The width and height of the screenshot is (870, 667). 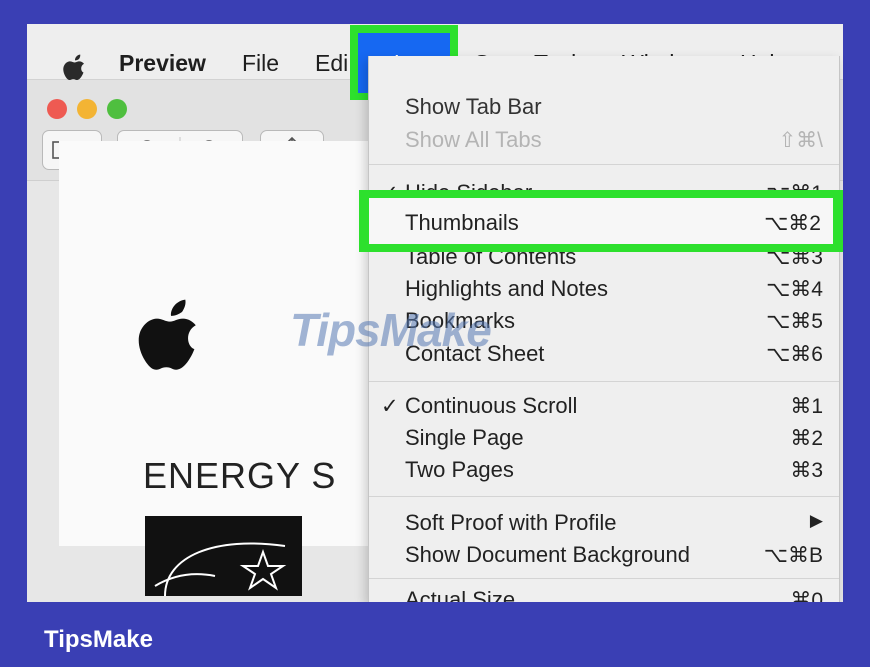 What do you see at coordinates (473, 139) in the screenshot?
I see `menu-item-show-all-tabs: Show All Tabs` at bounding box center [473, 139].